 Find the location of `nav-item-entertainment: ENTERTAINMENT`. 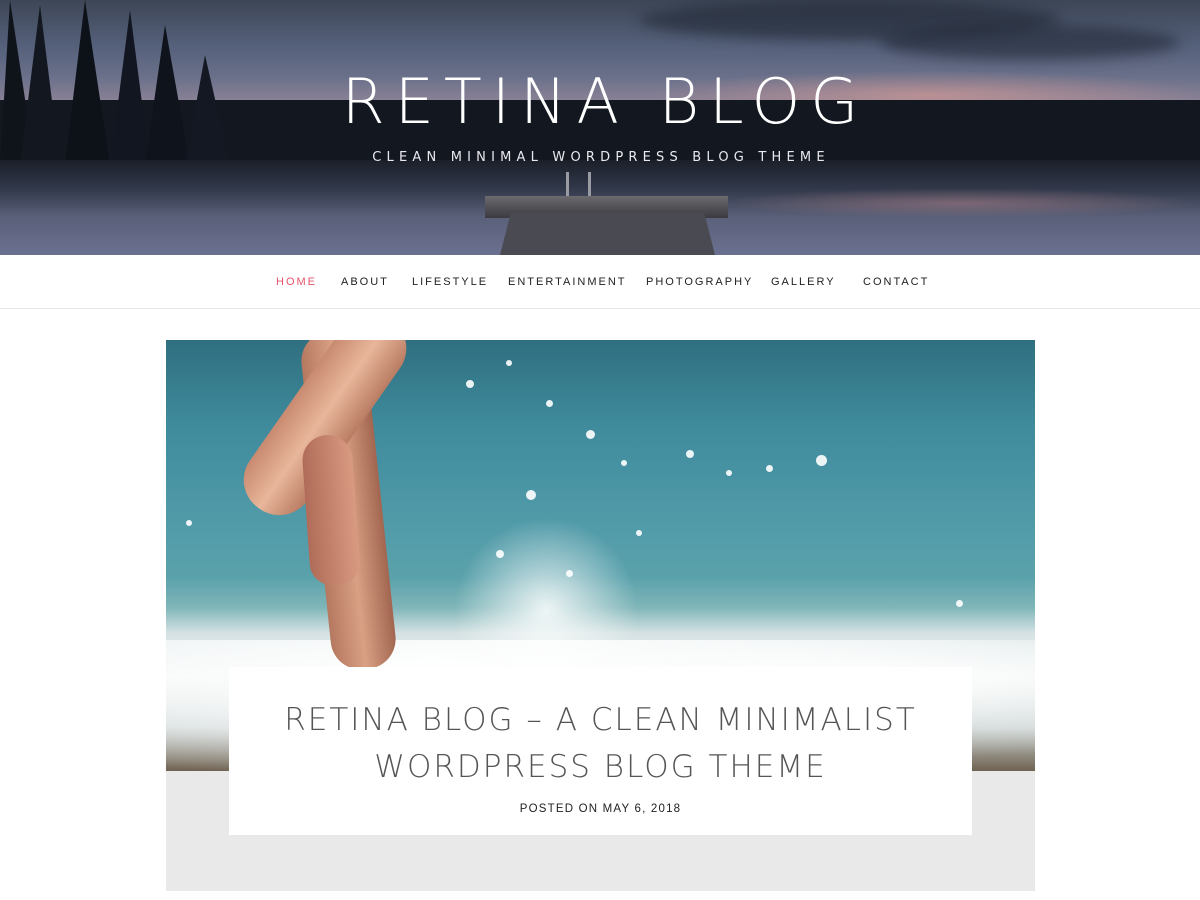

nav-item-entertainment: ENTERTAINMENT is located at coordinates (567, 282).